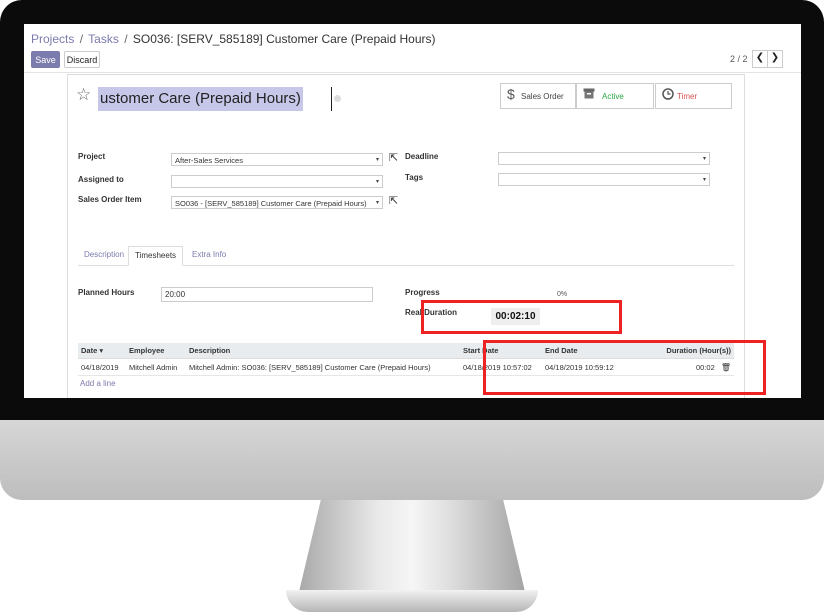 The width and height of the screenshot is (824, 613). Describe the element at coordinates (92, 156) in the screenshot. I see `project-label: Project` at that location.